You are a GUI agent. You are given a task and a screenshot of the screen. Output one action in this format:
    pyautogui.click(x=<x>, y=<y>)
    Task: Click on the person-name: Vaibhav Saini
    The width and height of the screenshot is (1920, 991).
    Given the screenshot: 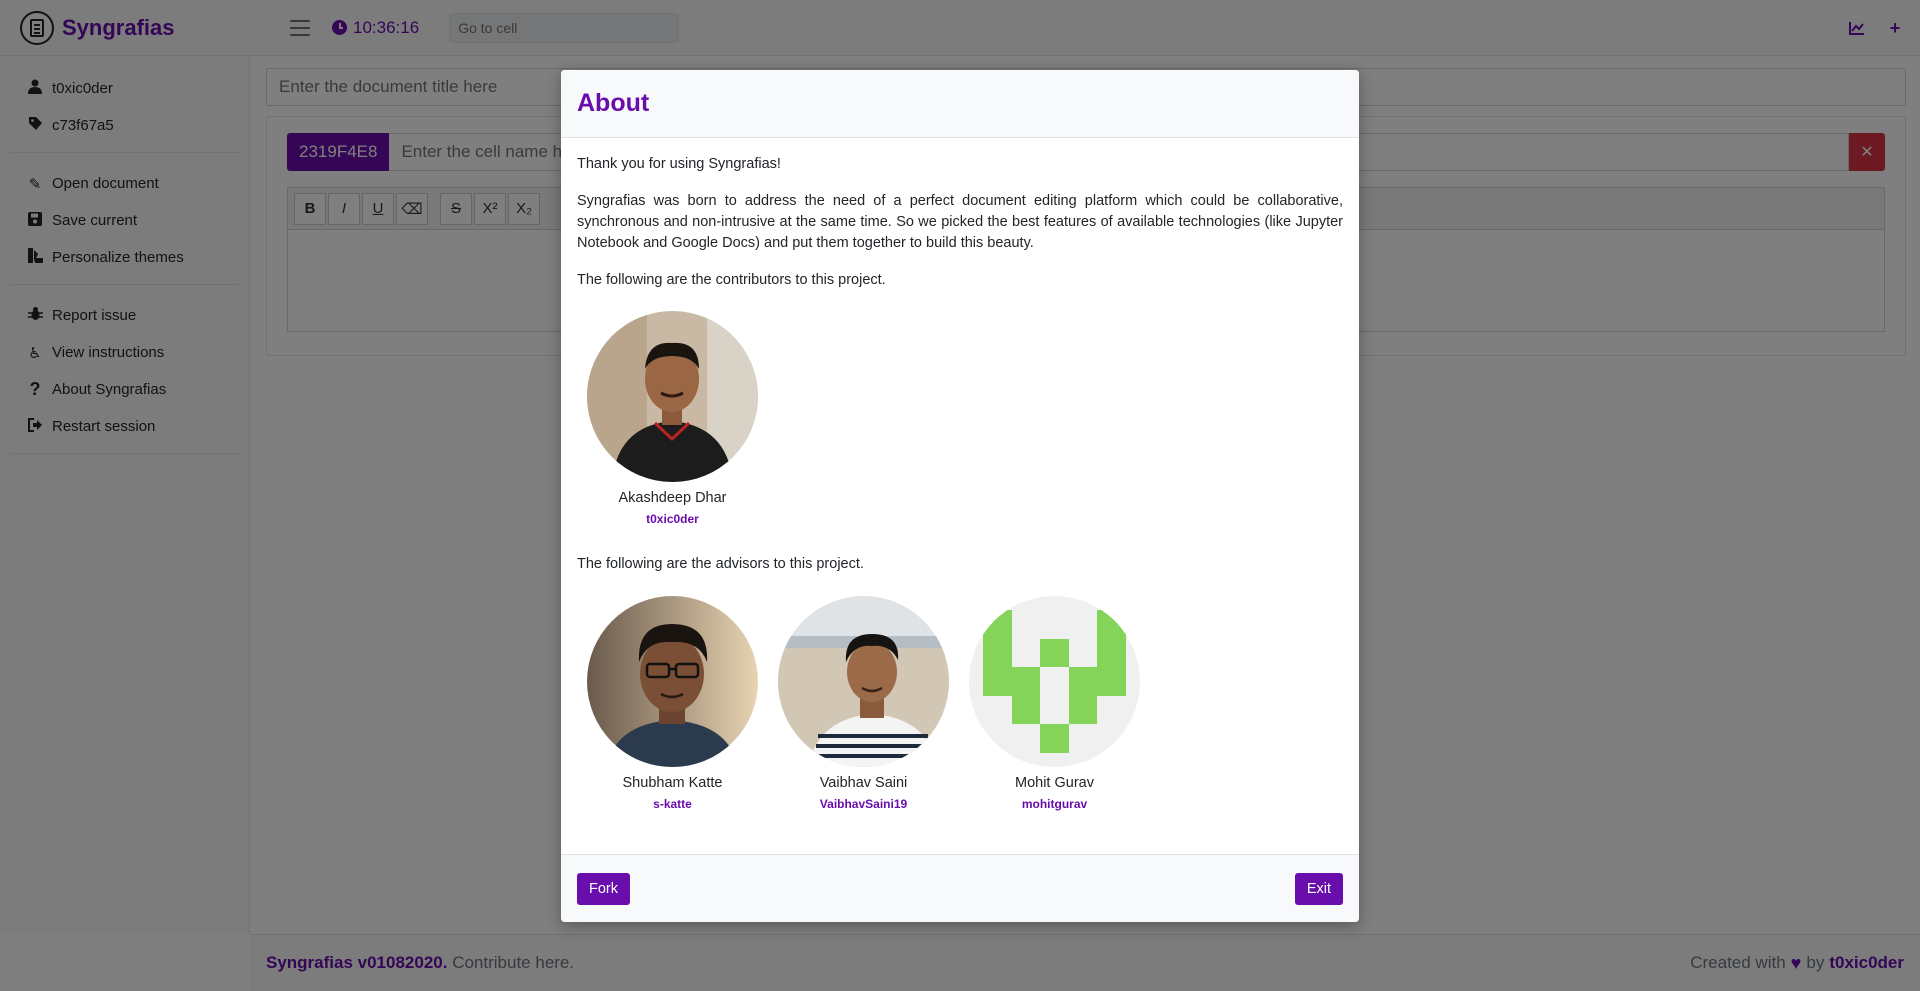 What is the action you would take?
    pyautogui.click(x=863, y=782)
    